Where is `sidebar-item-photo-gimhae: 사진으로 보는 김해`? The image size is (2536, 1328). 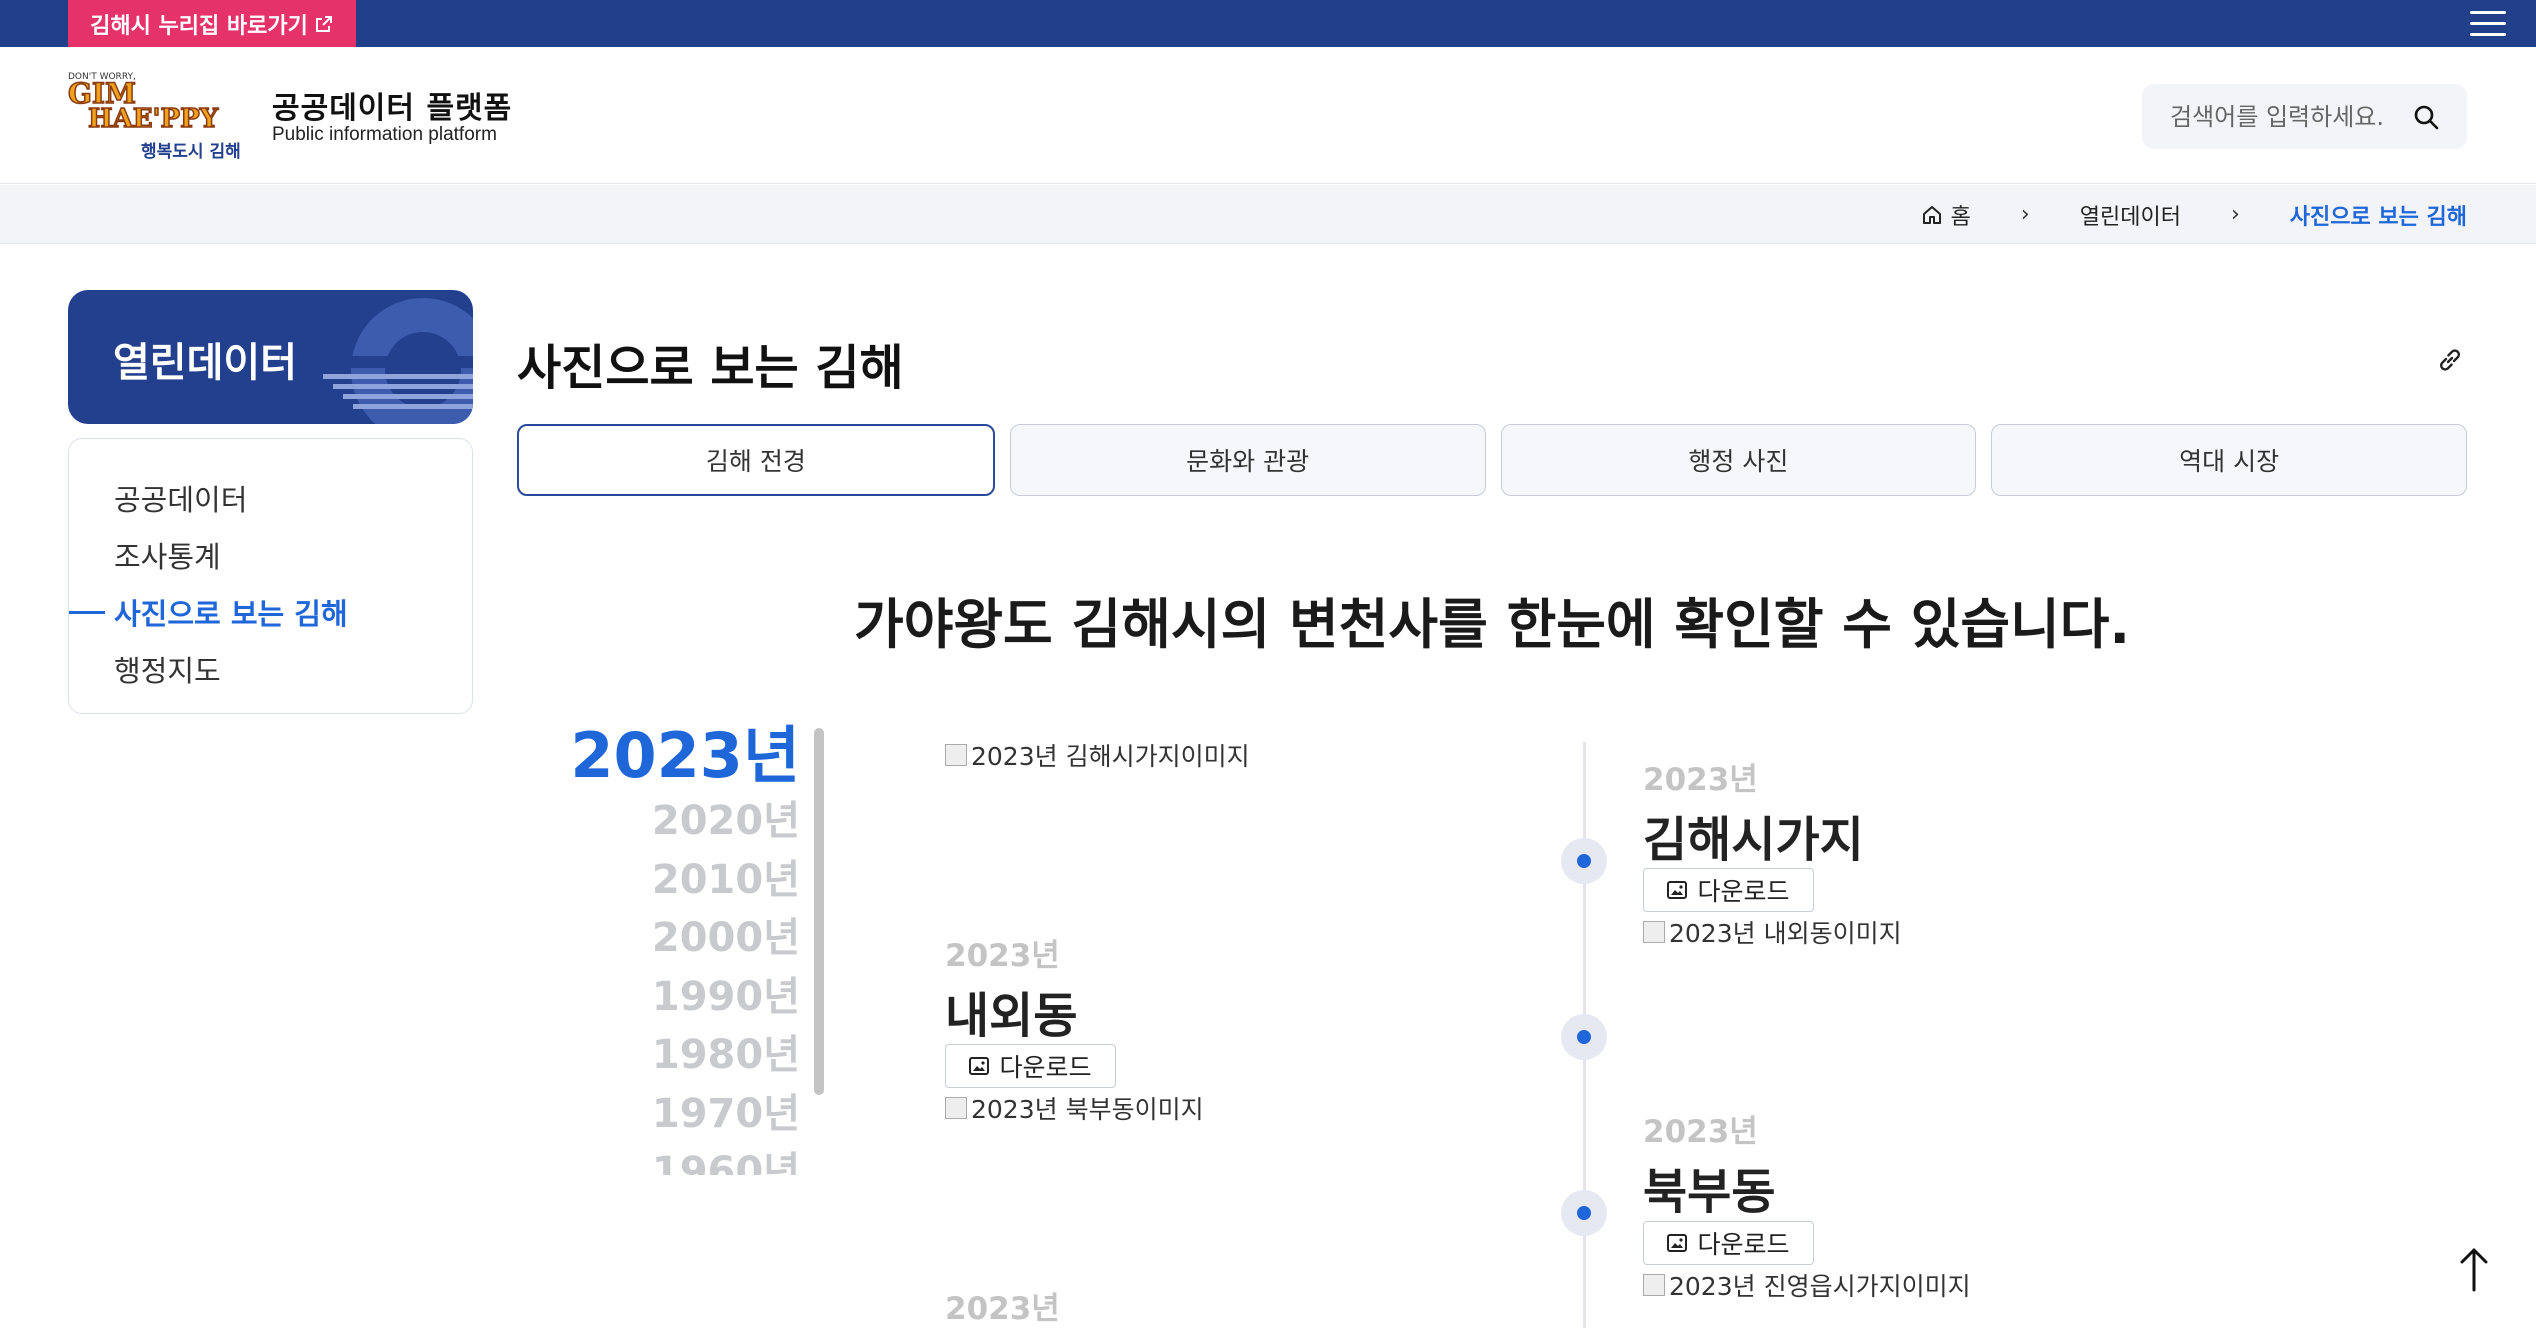
sidebar-item-photo-gimhae: 사진으로 보는 김해 is located at coordinates (270, 611).